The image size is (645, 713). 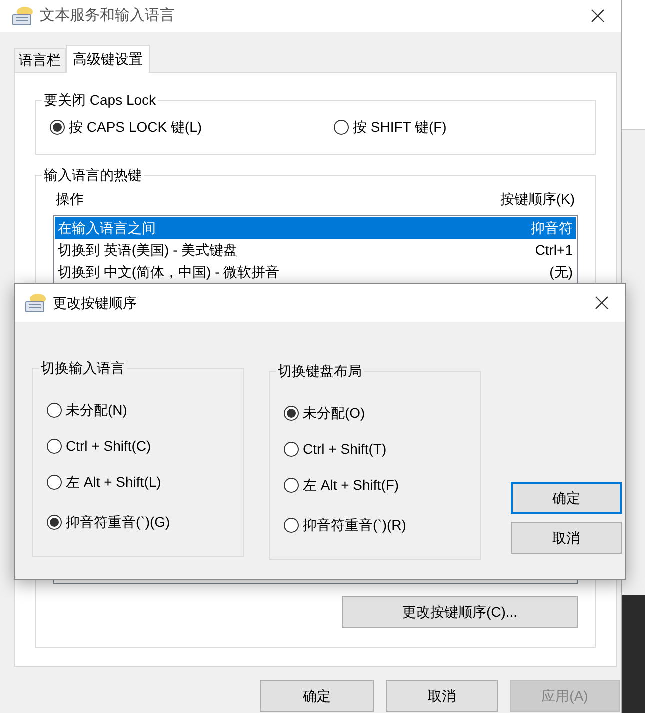 What do you see at coordinates (169, 272) in the screenshot?
I see `row-action: 切换到 中文(简体，中国) - 微软拼音` at bounding box center [169, 272].